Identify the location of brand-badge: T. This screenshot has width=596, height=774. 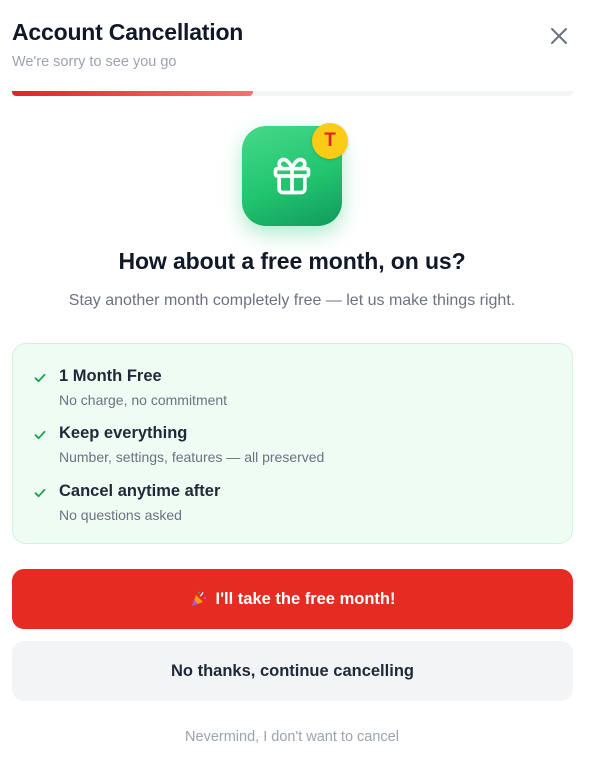
(330, 141).